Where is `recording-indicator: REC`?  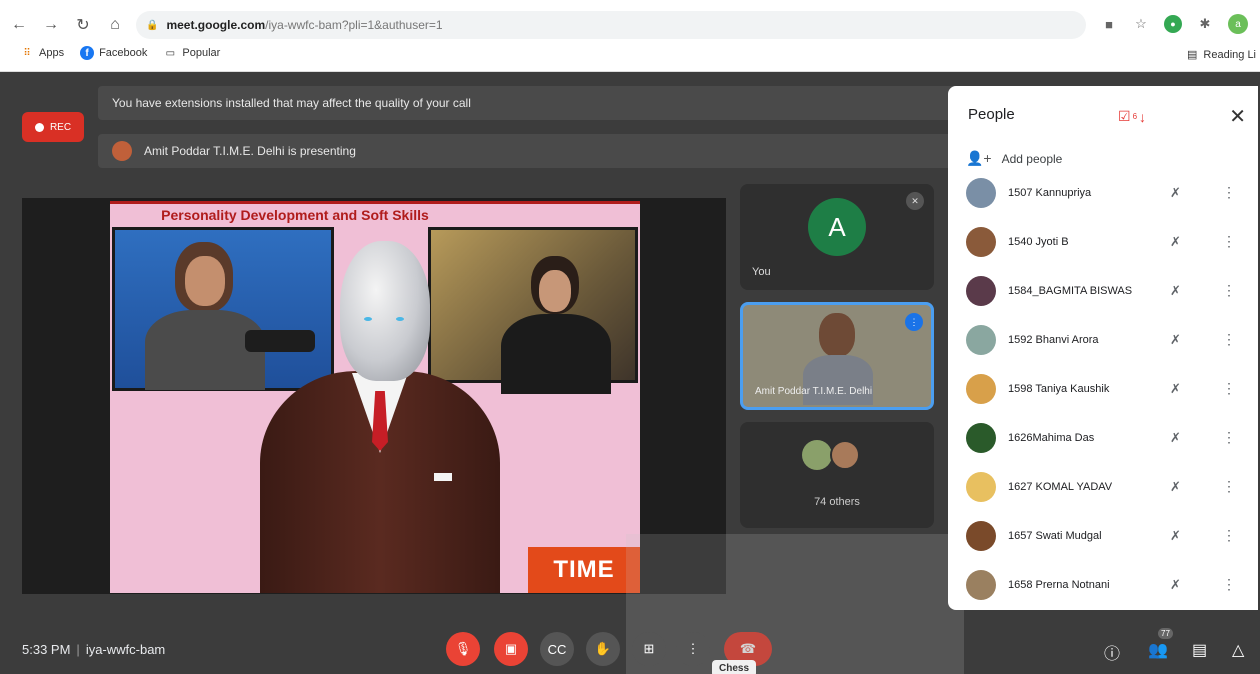 recording-indicator: REC is located at coordinates (53, 127).